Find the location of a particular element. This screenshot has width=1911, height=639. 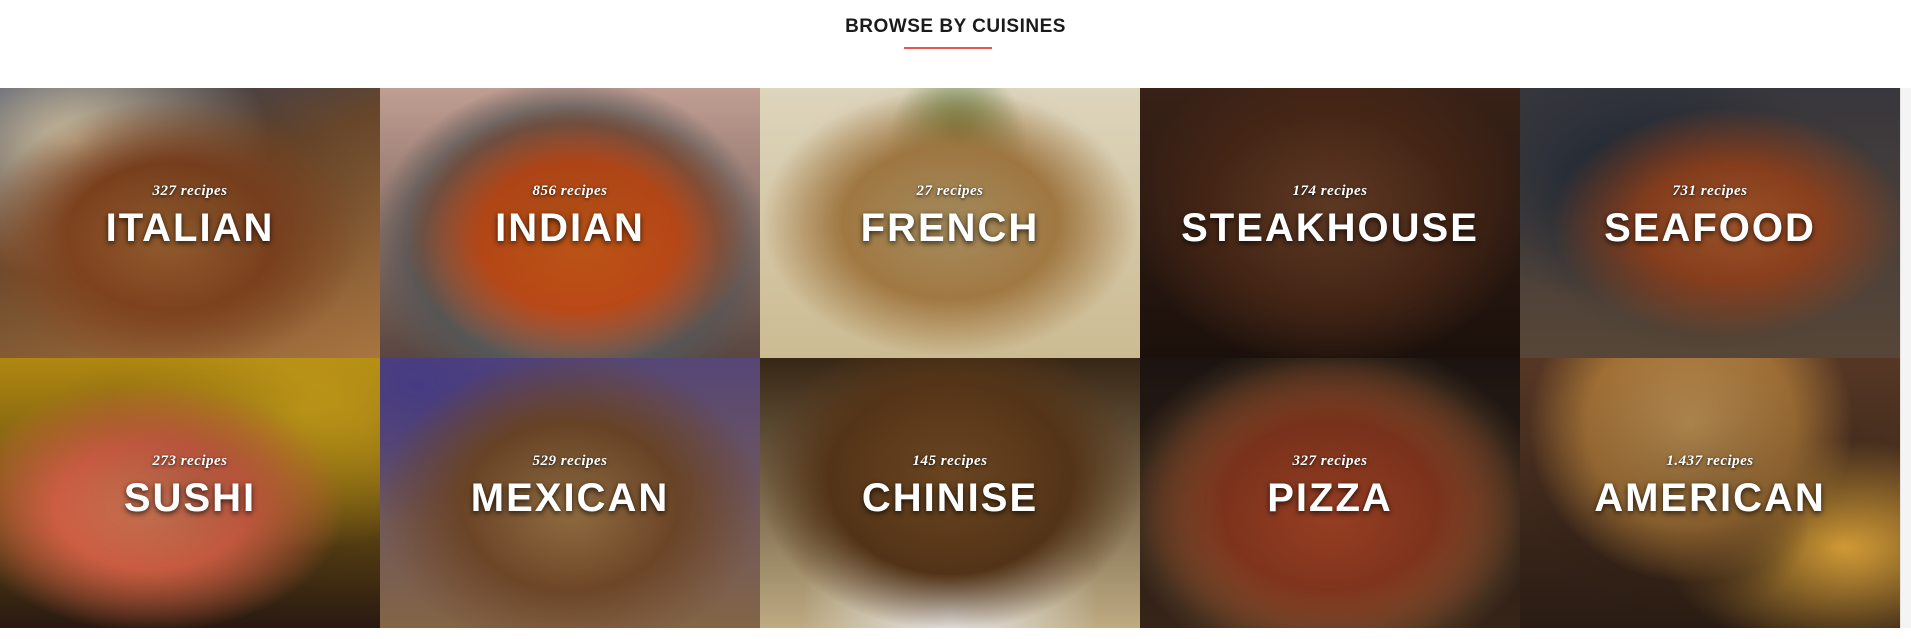

cuisine-tile-indian: 856 recipes INDIAN is located at coordinates (570, 223).